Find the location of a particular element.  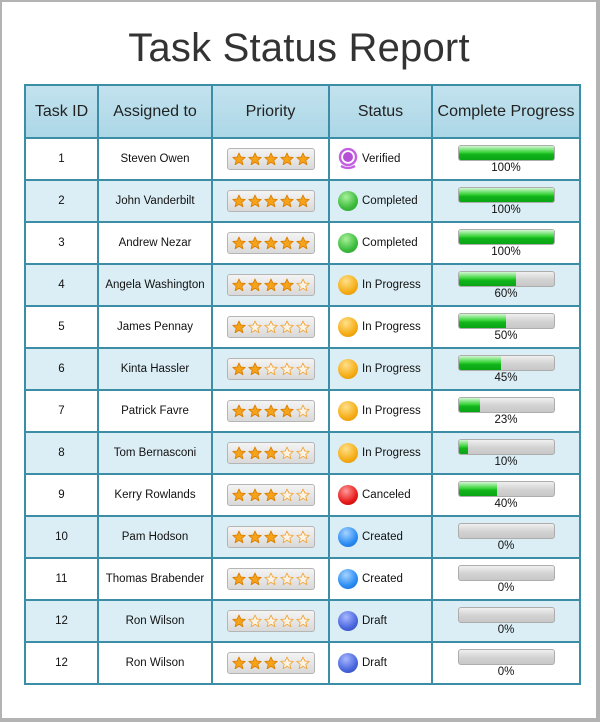

status-green-dot-icon is located at coordinates (348, 201).